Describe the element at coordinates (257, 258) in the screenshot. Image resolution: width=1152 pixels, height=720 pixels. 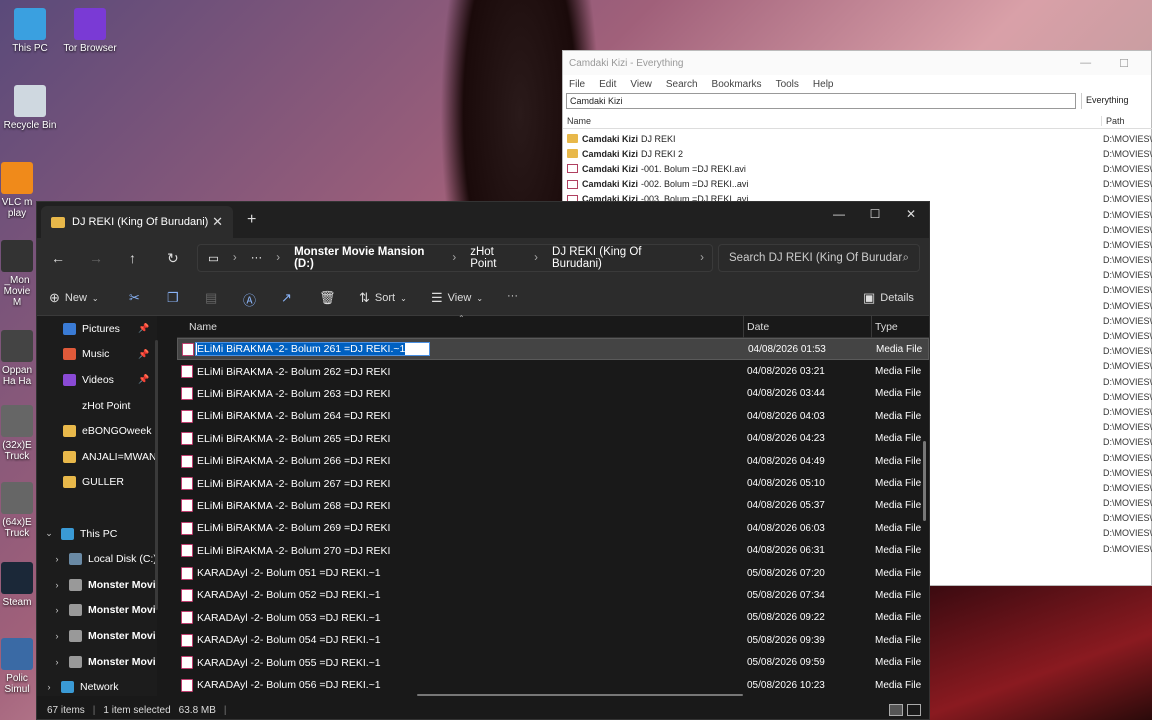
I see `more-crumbs-icon: ···` at that location.